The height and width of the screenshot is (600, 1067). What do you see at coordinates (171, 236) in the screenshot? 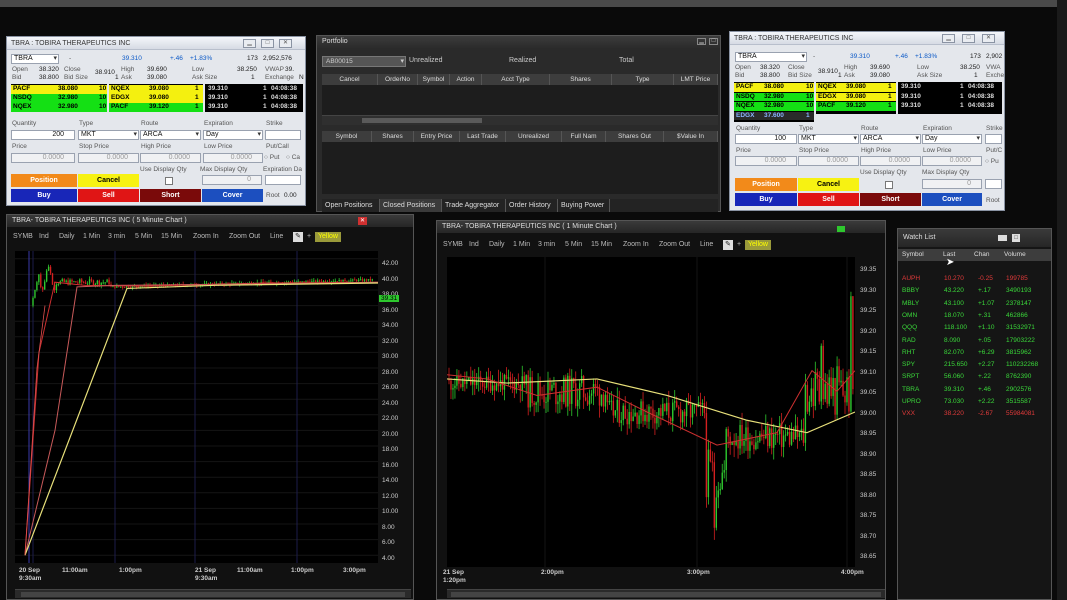
I see `chart-tool-15-min: 15 Min` at bounding box center [171, 236].